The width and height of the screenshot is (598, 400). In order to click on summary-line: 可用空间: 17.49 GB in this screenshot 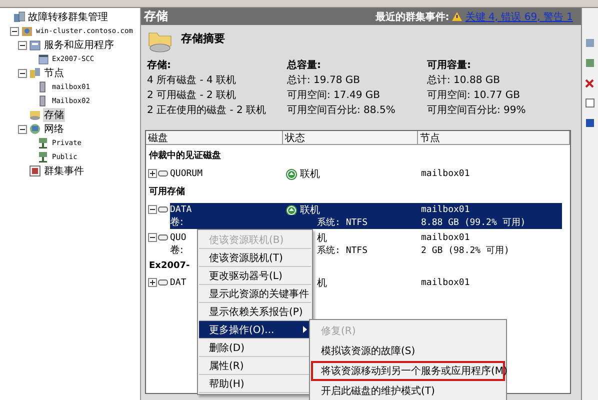, I will do `click(334, 95)`.